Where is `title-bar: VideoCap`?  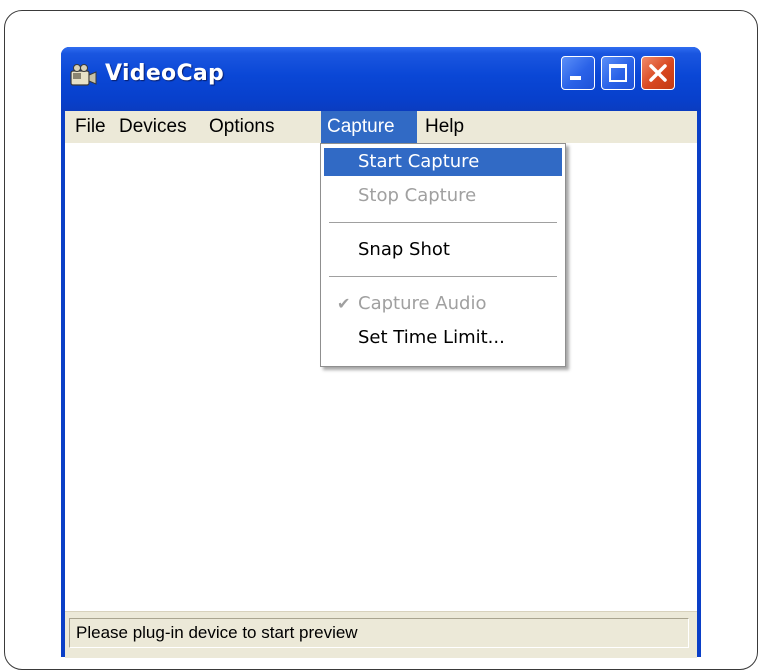 title-bar: VideoCap is located at coordinates (381, 79).